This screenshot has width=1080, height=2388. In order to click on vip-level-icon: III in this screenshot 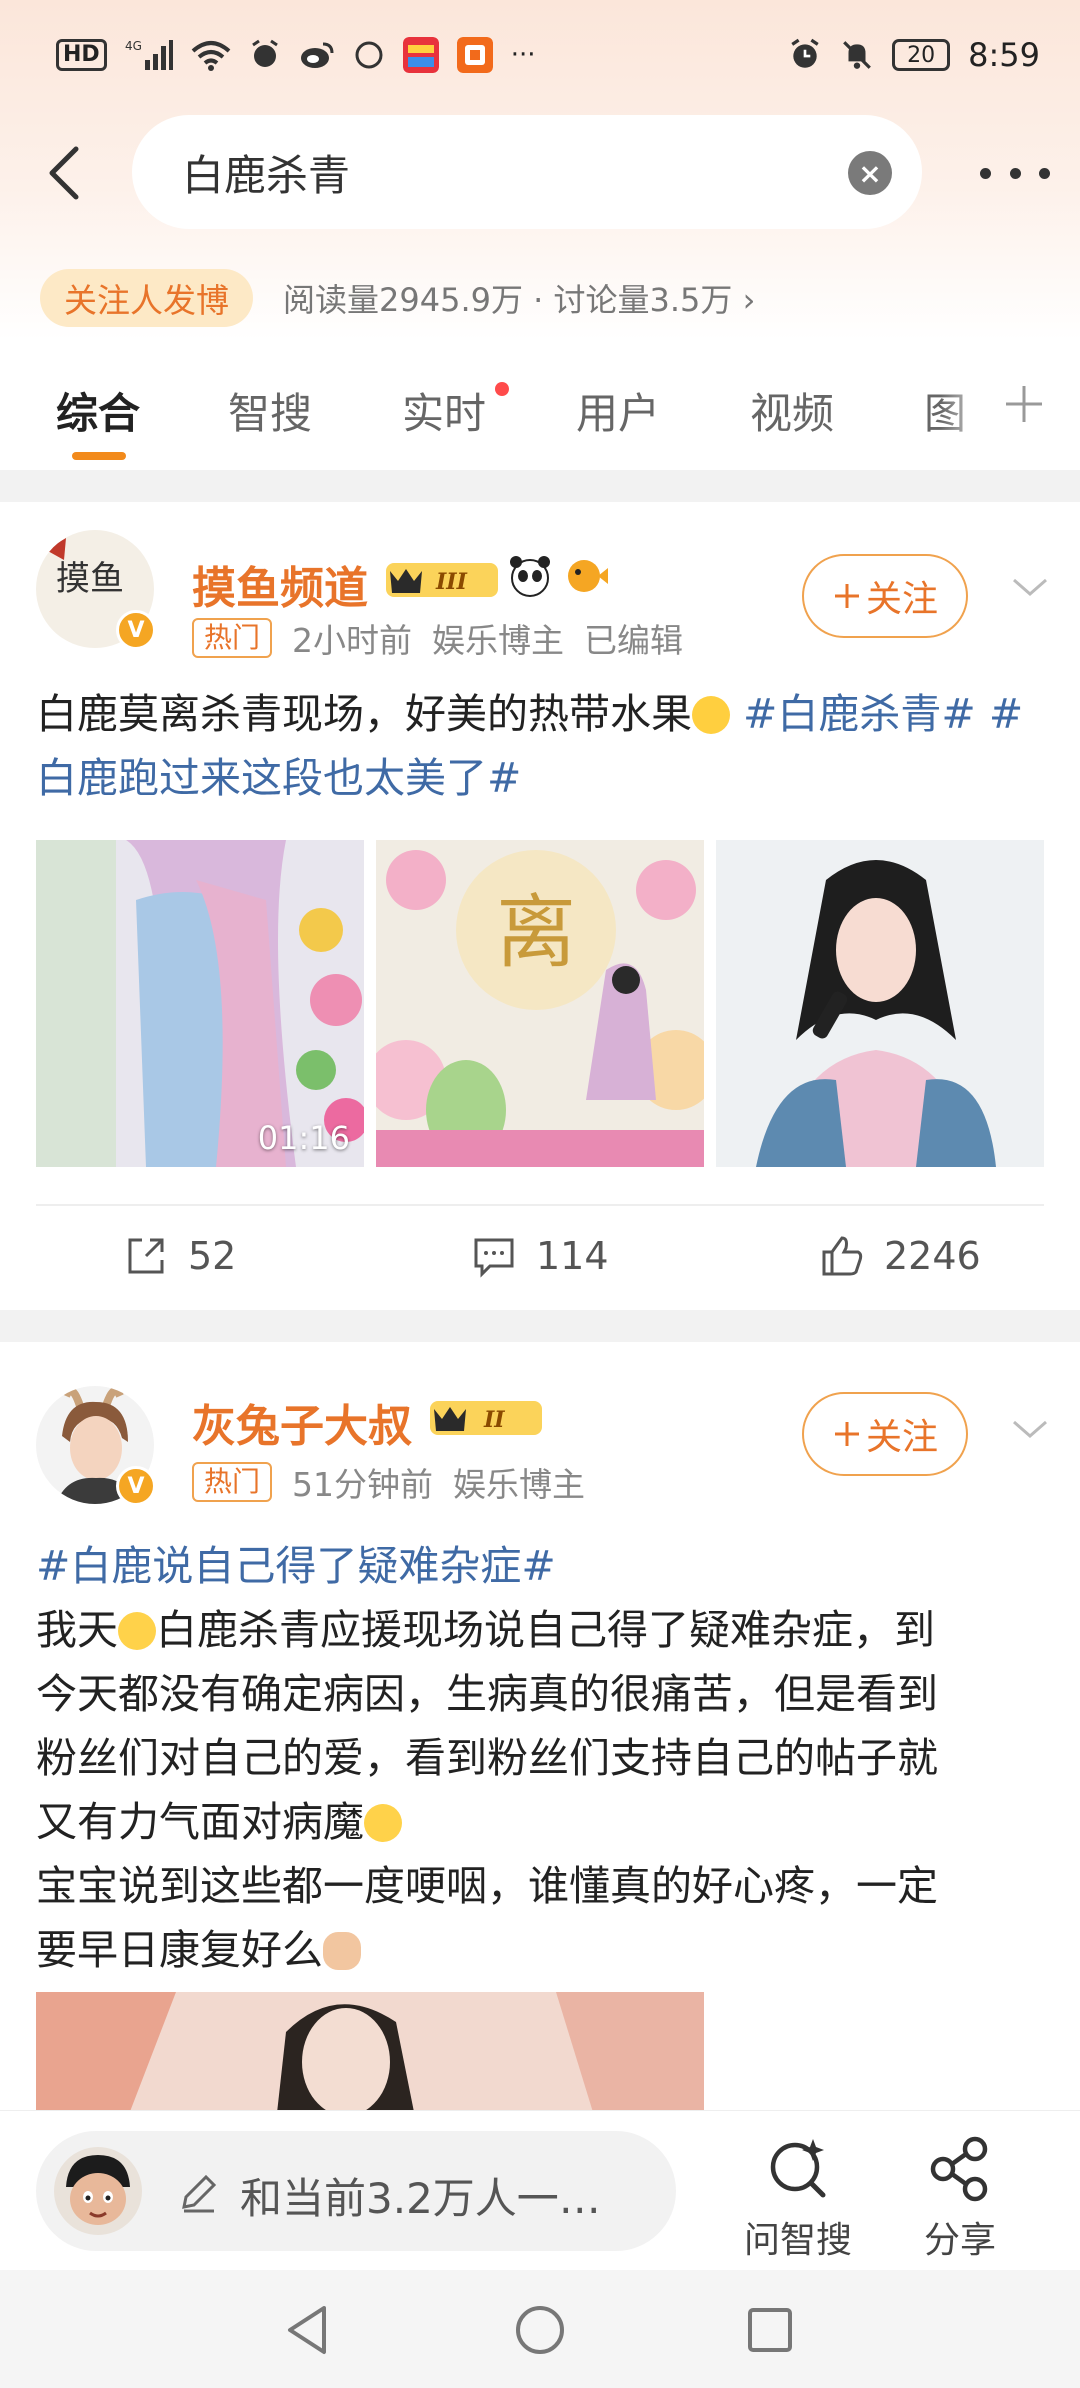, I will do `click(442, 580)`.